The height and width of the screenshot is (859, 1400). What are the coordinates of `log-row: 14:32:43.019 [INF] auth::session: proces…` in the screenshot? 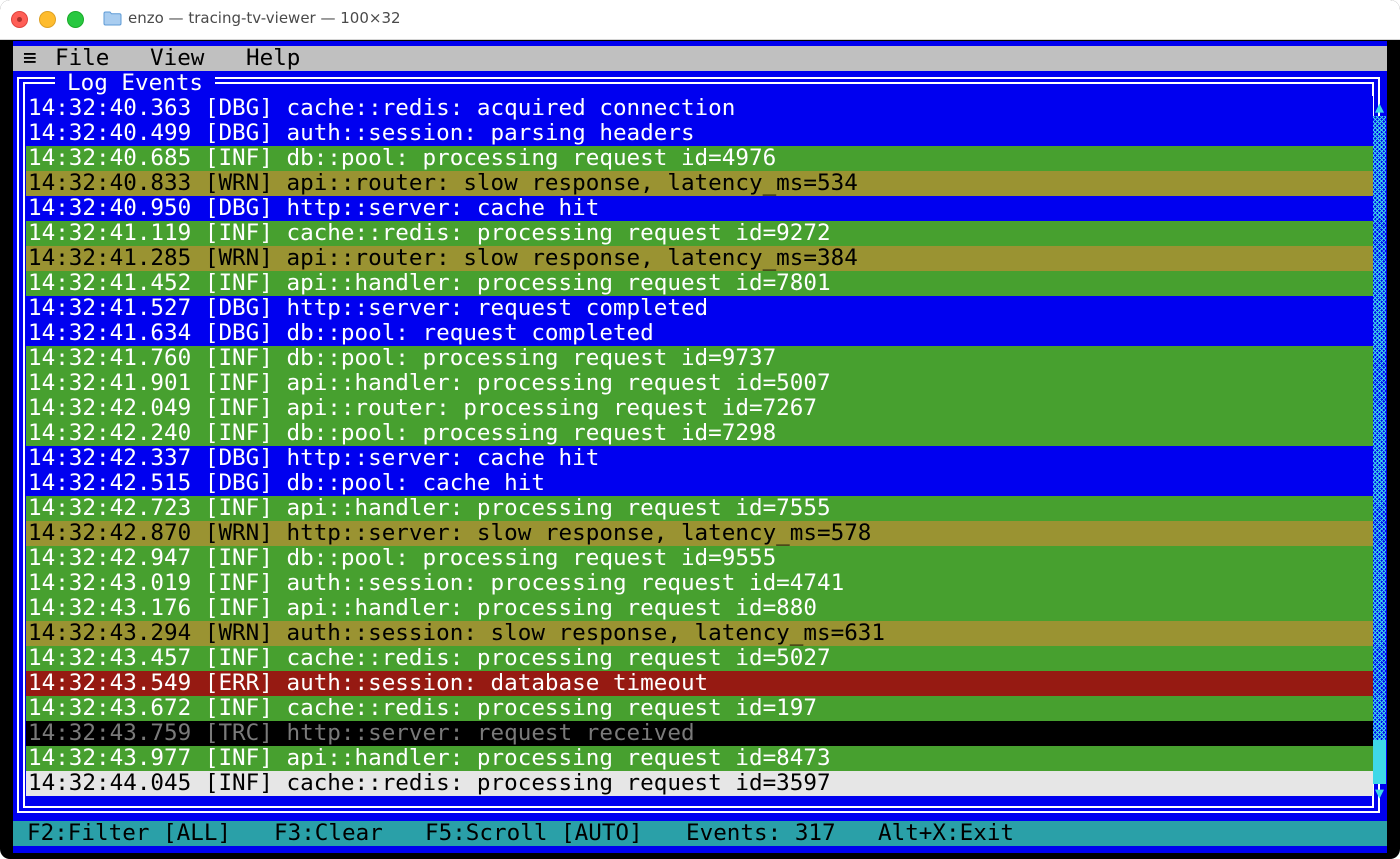 It's located at (699, 583).